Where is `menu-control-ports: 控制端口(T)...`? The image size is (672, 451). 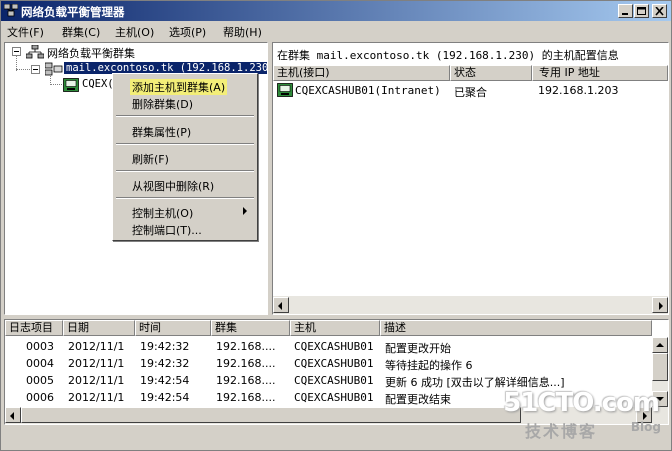 menu-control-ports: 控制端口(T)... is located at coordinates (185, 228).